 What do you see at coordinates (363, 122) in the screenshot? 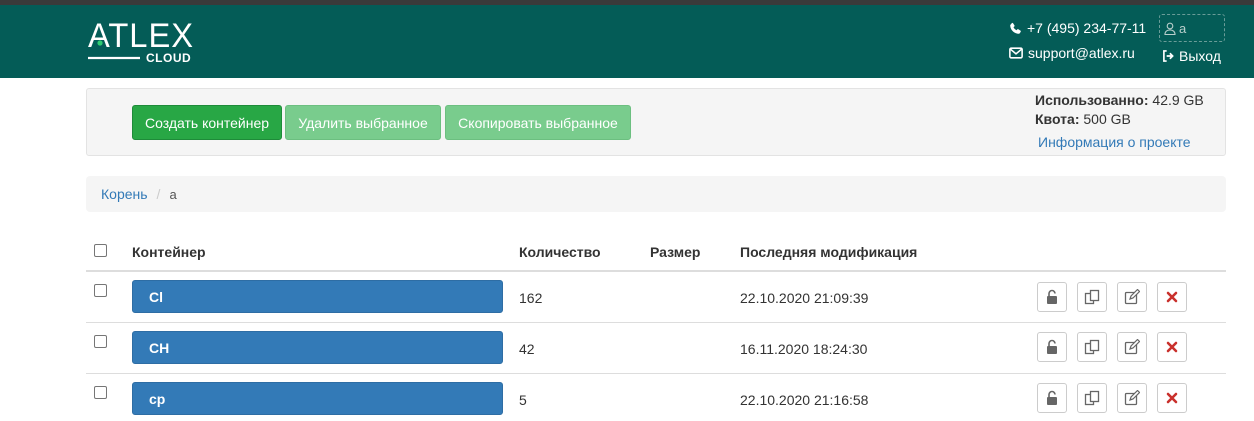
I see `delete-selected-button: Удалить выбранное` at bounding box center [363, 122].